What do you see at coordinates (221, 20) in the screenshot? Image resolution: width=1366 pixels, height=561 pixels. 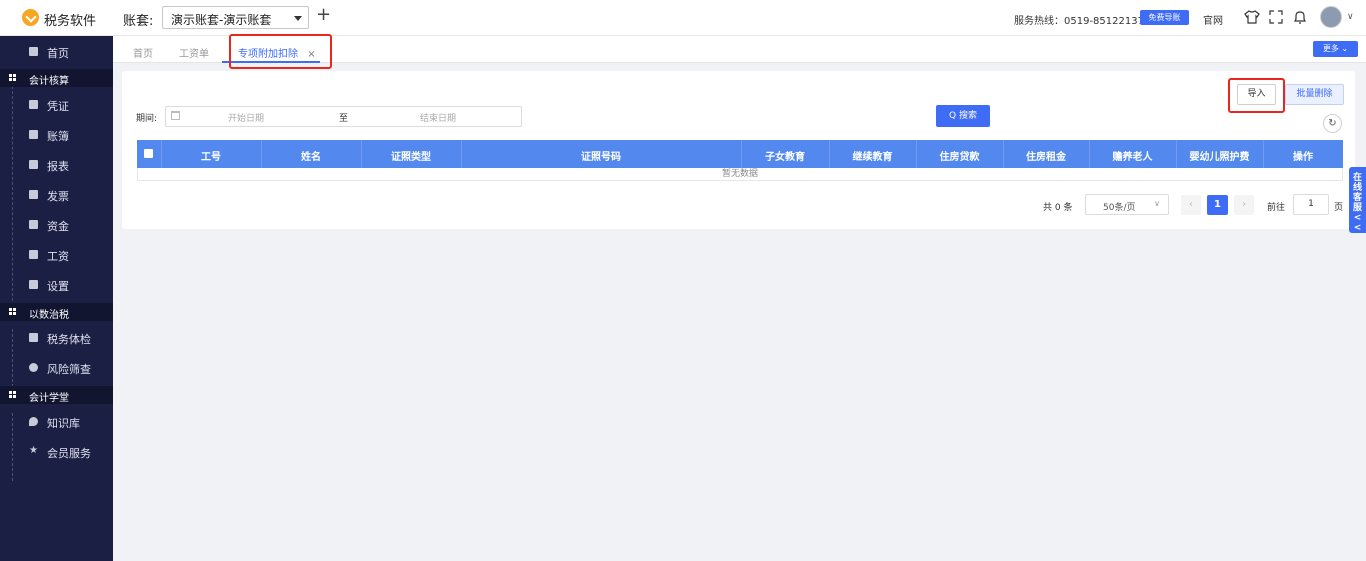 I see `account-select-value: 演示账套-演示账套` at bounding box center [221, 20].